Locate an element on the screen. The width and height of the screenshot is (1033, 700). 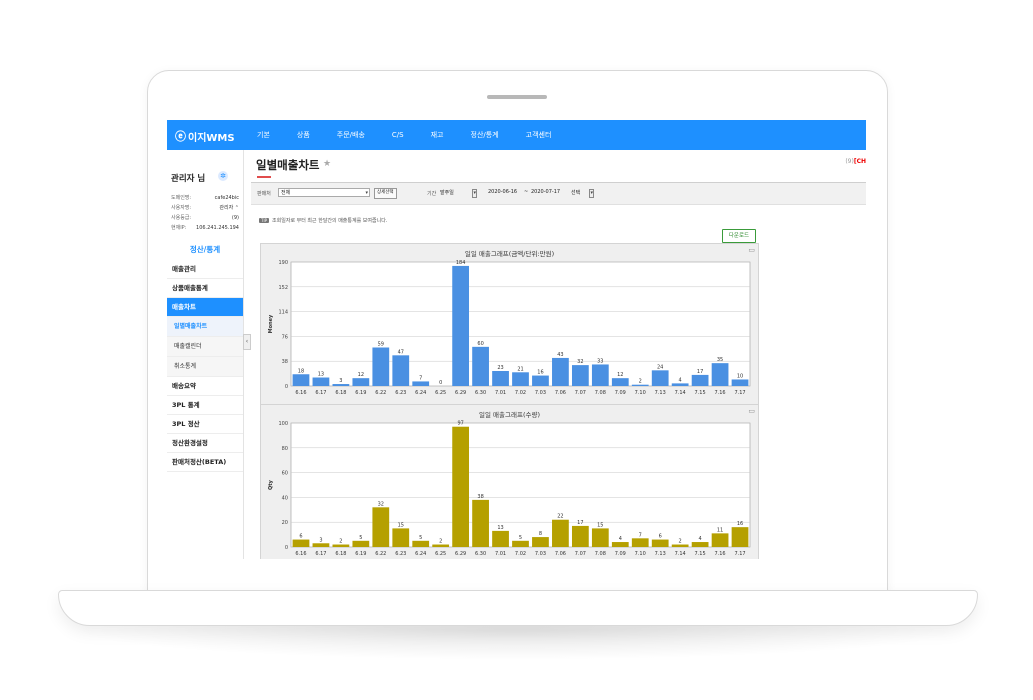
date-preset-select: 선택 ▾ is located at coordinates (582, 193).